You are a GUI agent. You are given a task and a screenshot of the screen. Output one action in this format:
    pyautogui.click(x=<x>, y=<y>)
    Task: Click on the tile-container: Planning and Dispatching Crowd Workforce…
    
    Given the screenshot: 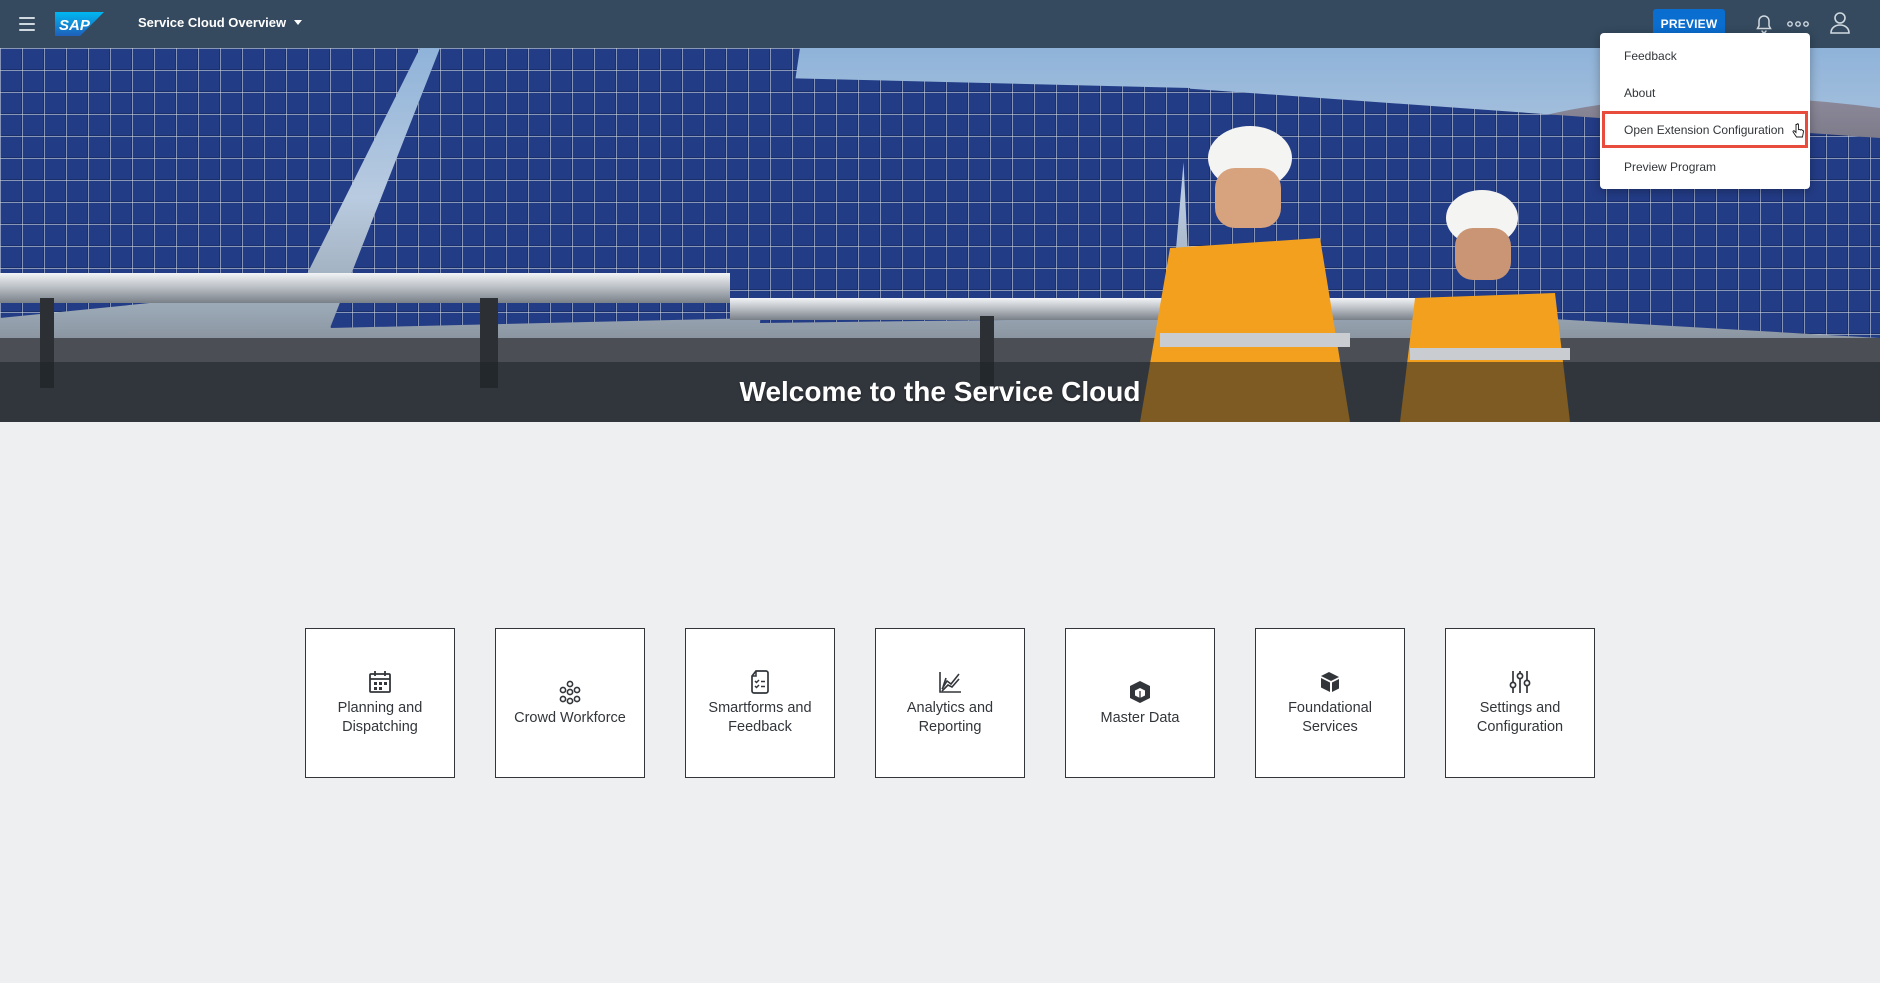 What is the action you would take?
    pyautogui.click(x=950, y=703)
    